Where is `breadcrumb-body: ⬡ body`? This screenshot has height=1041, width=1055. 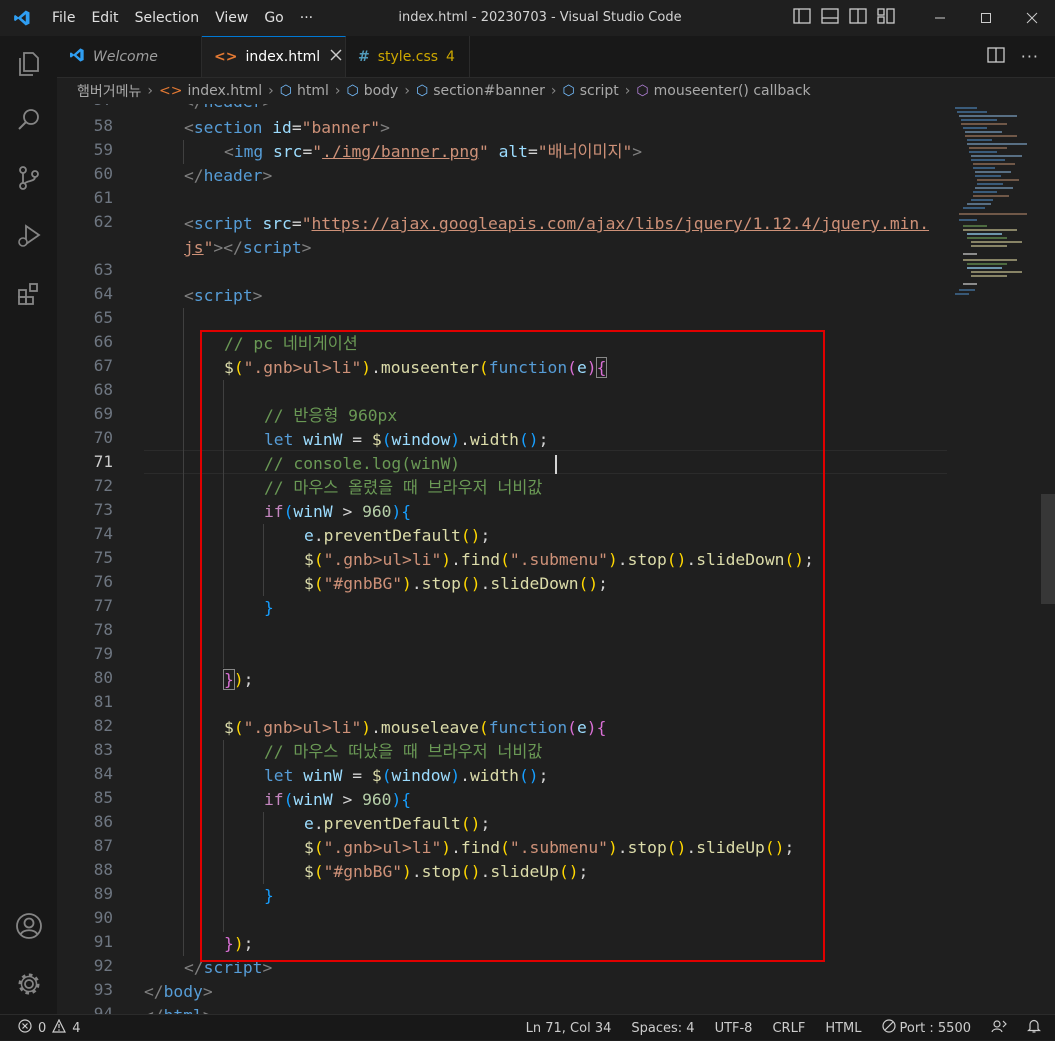 breadcrumb-body: ⬡ body is located at coordinates (372, 91).